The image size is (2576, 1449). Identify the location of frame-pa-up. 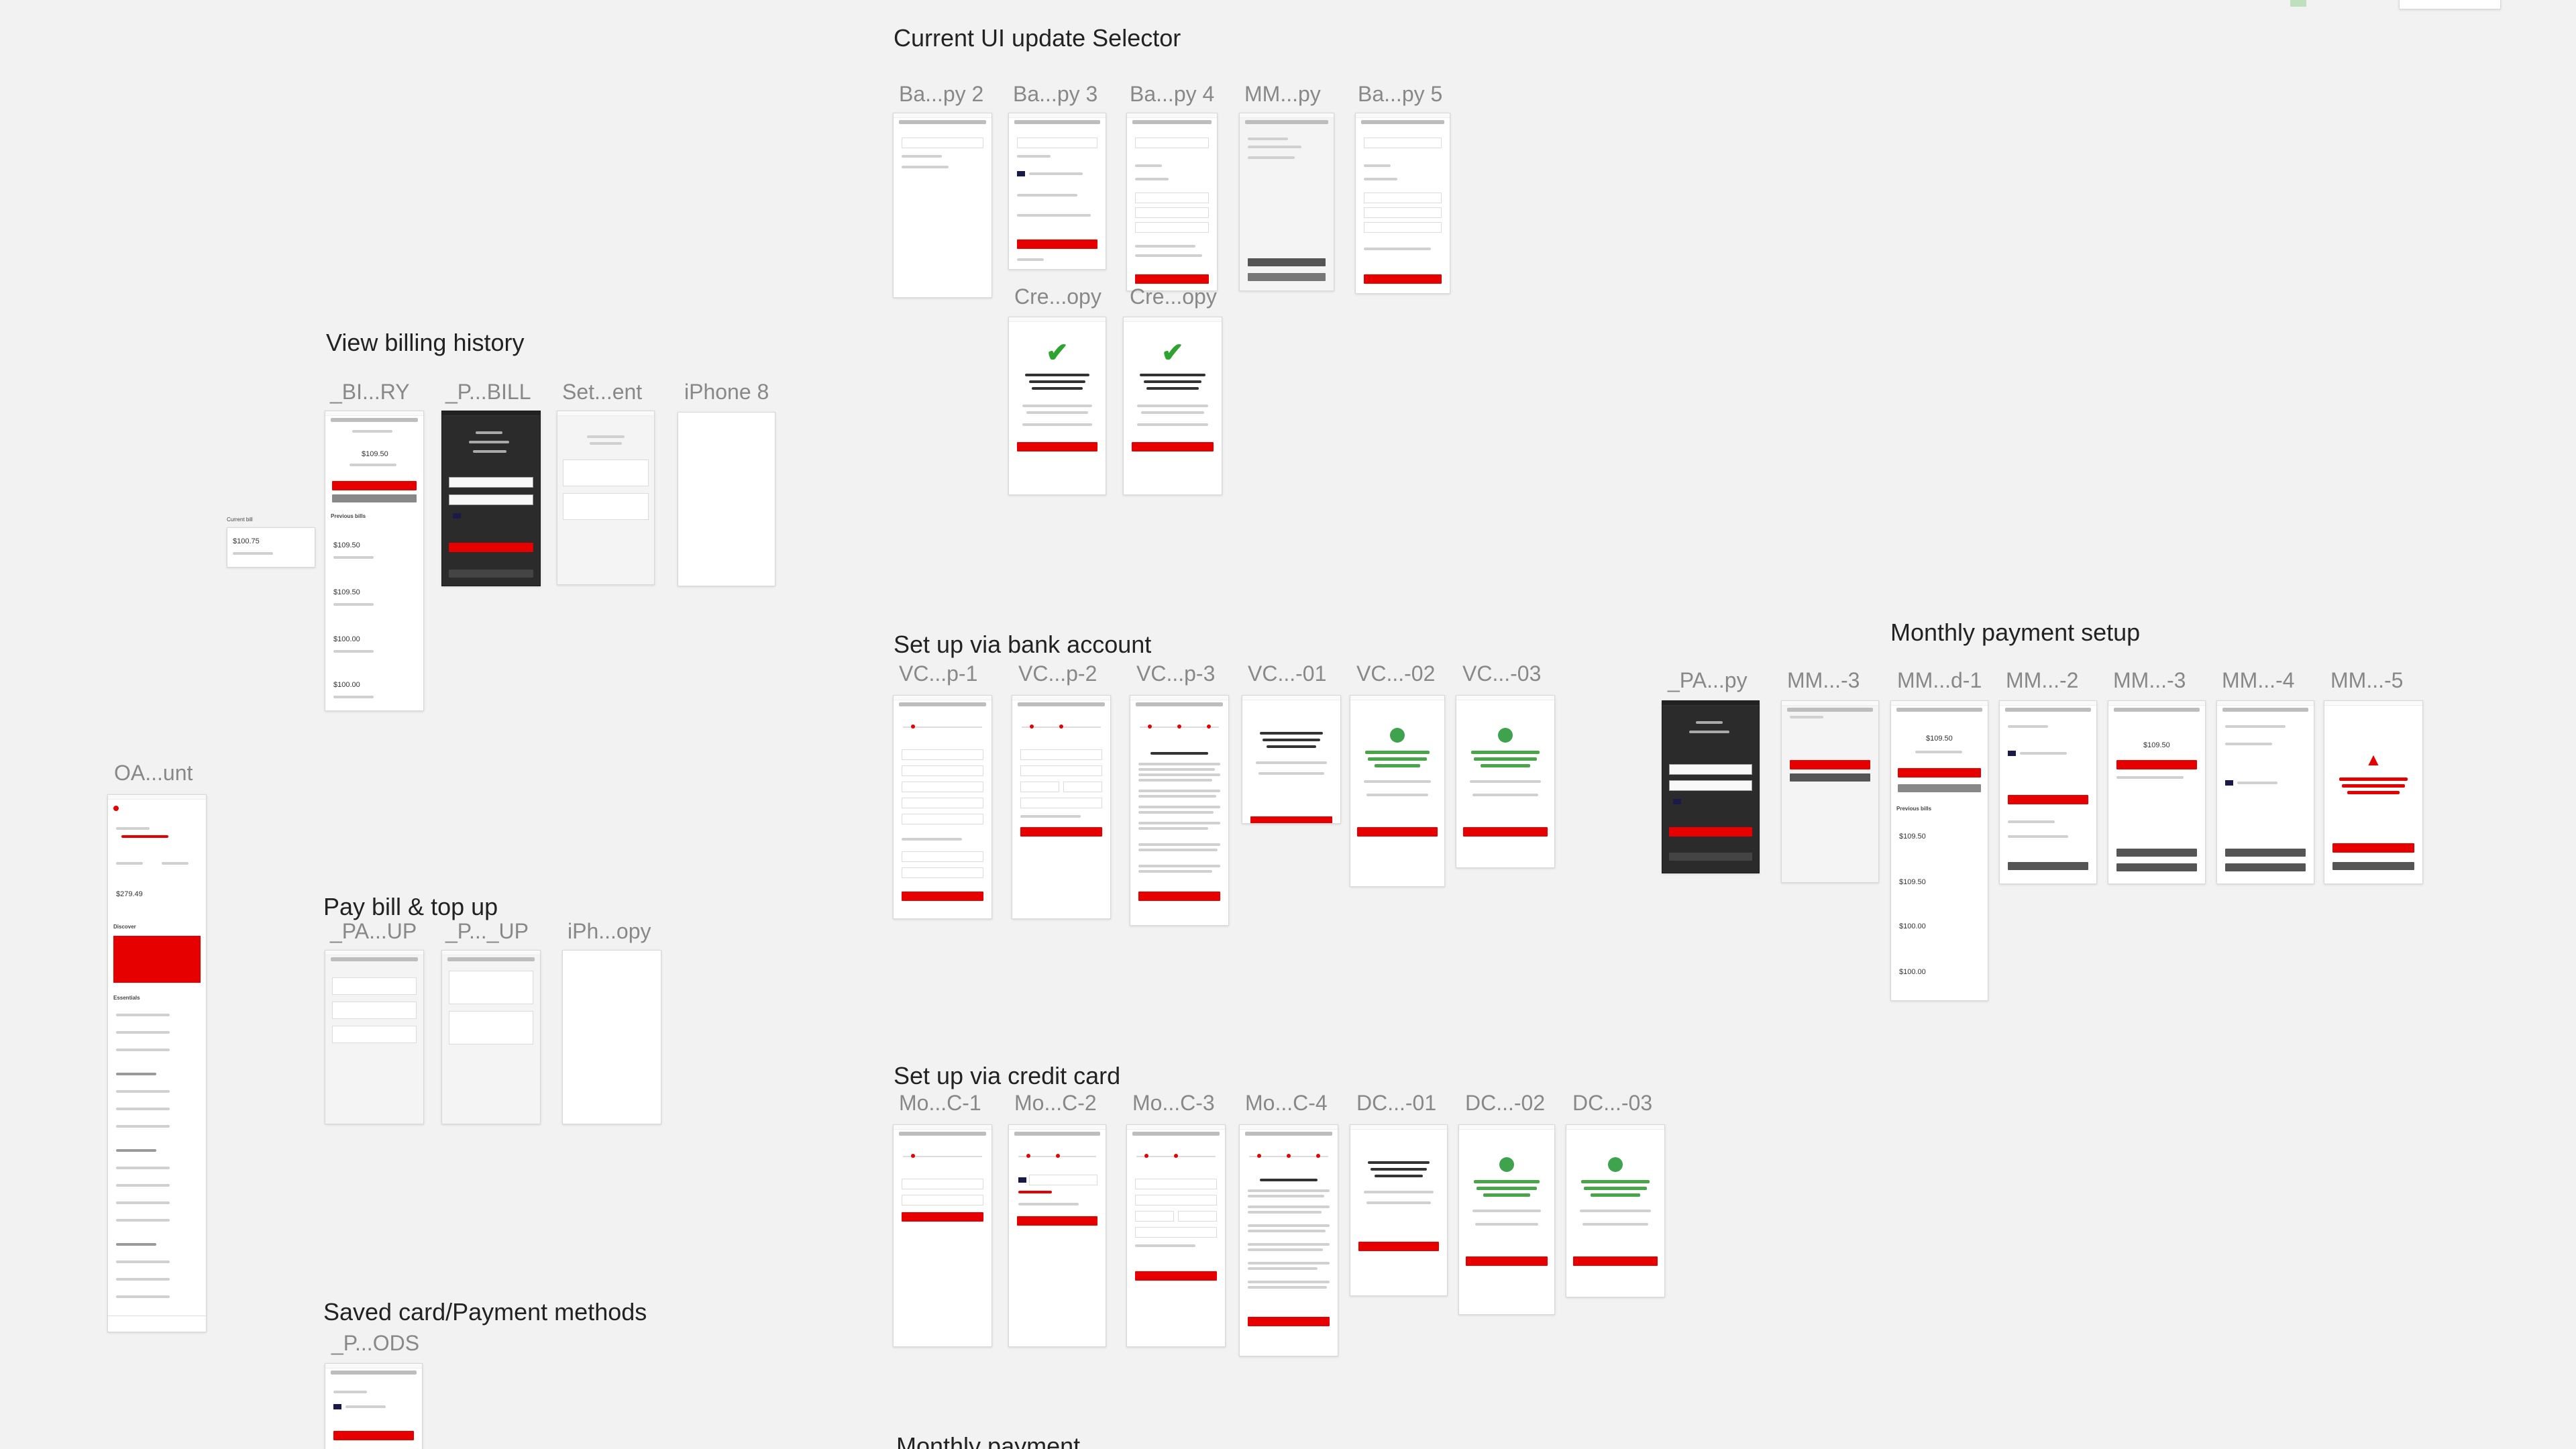
(374, 1037).